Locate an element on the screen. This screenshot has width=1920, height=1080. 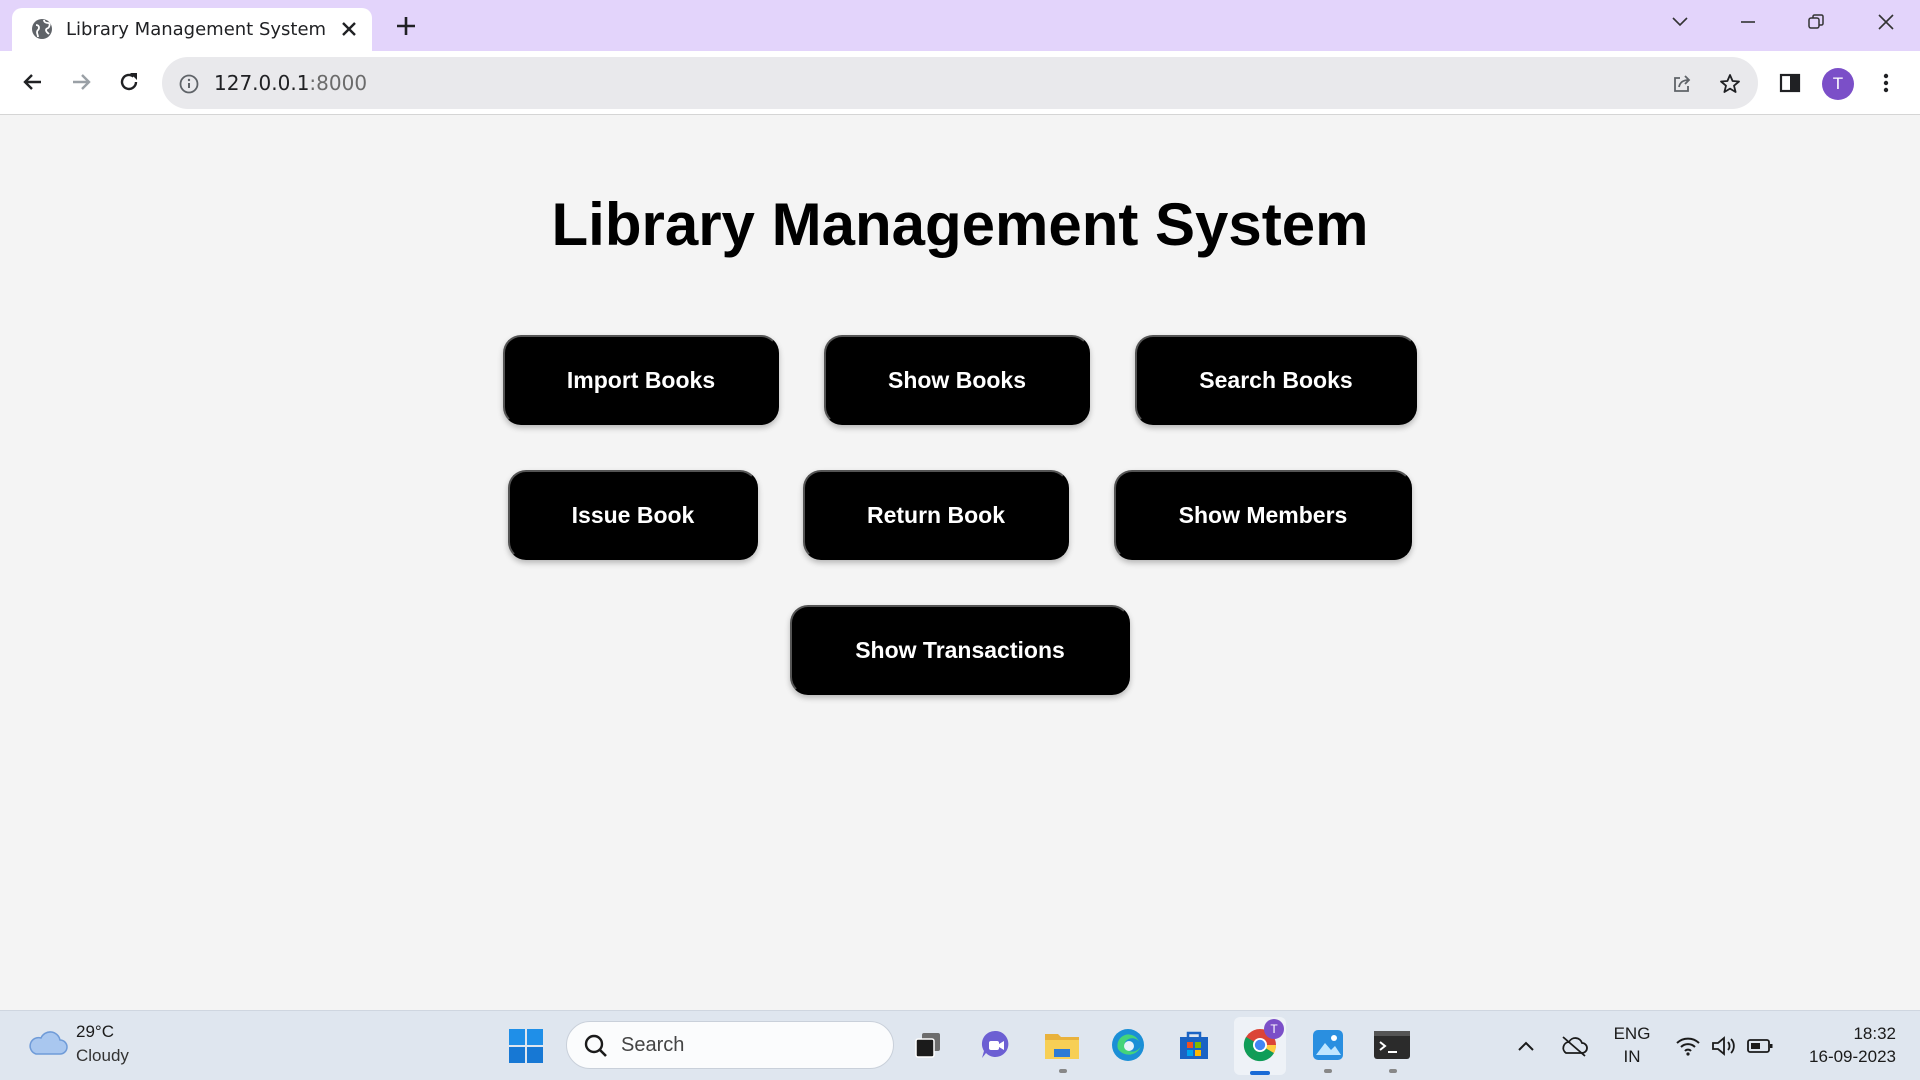
bookmark-star-icon is located at coordinates (1730, 84).